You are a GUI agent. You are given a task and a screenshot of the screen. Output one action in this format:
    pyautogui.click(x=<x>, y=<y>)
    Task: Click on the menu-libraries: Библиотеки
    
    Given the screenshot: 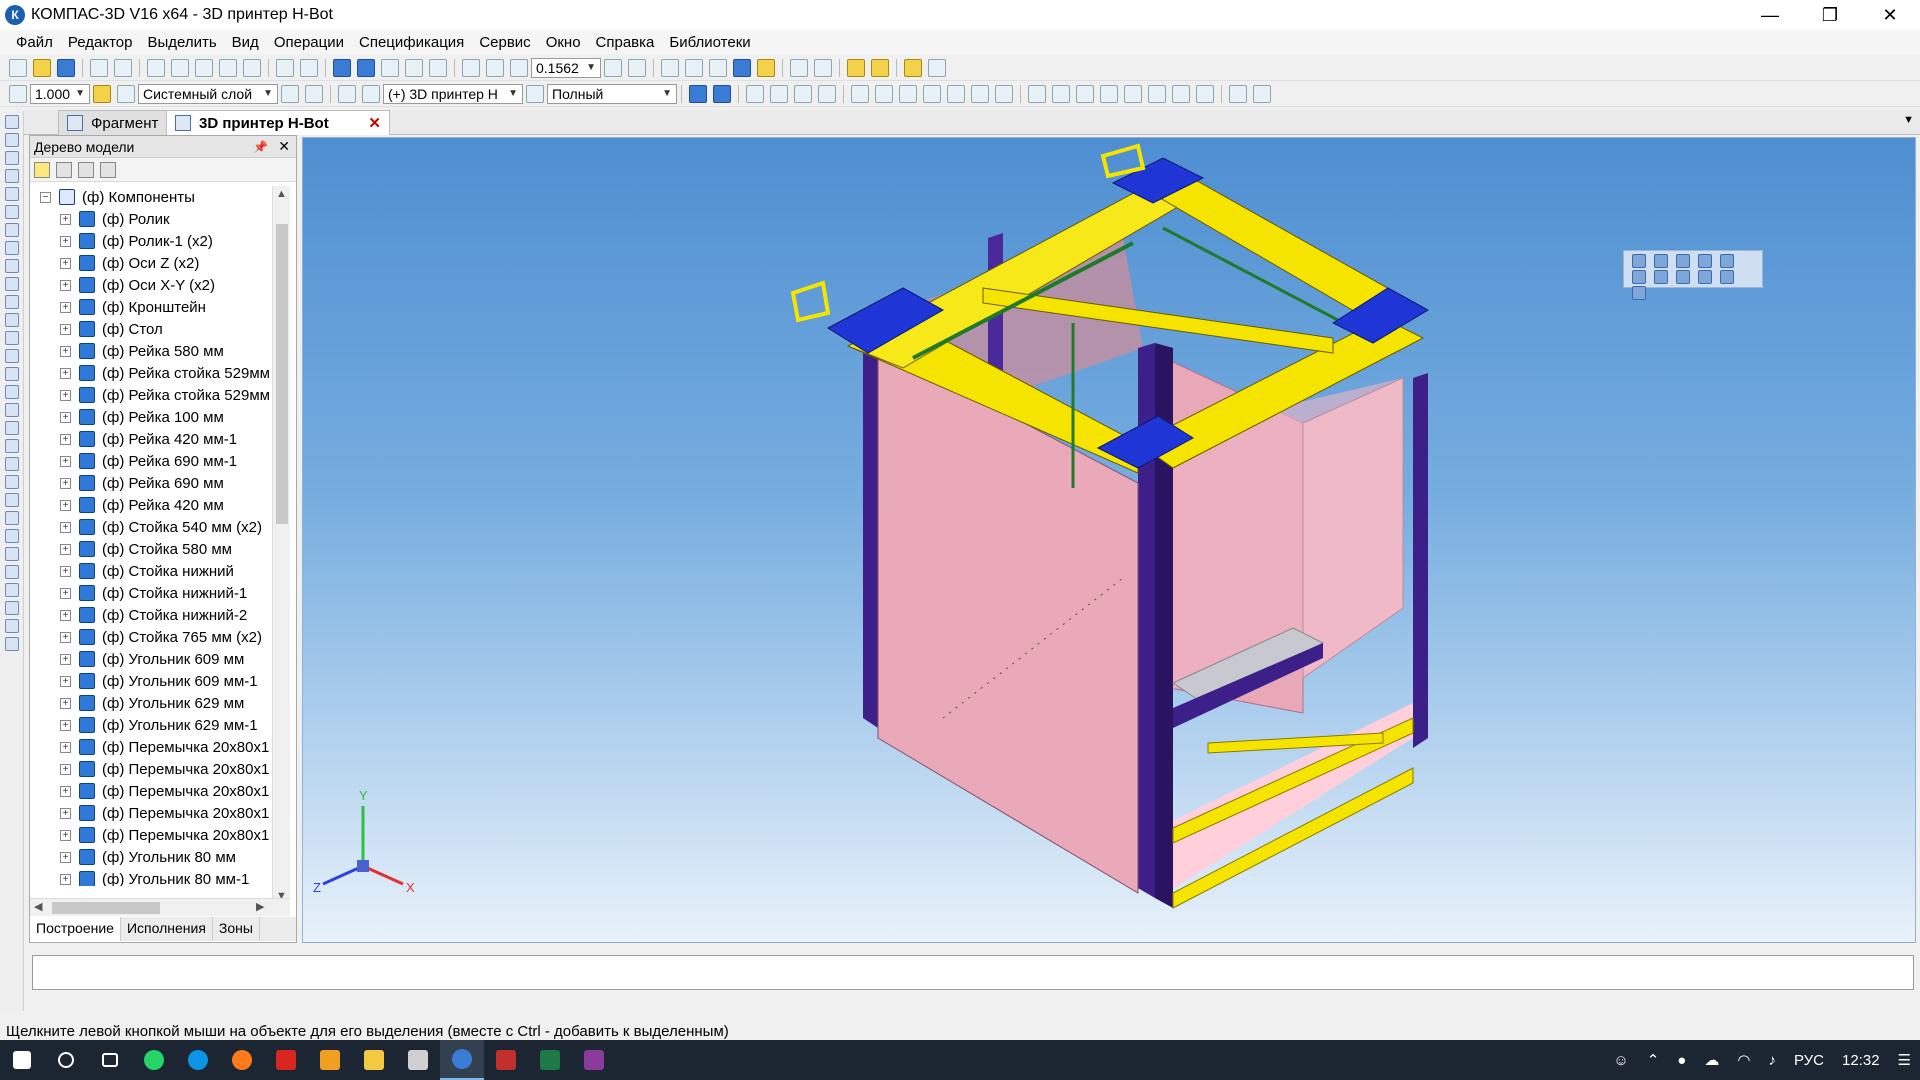 What is the action you would take?
    pyautogui.click(x=709, y=42)
    